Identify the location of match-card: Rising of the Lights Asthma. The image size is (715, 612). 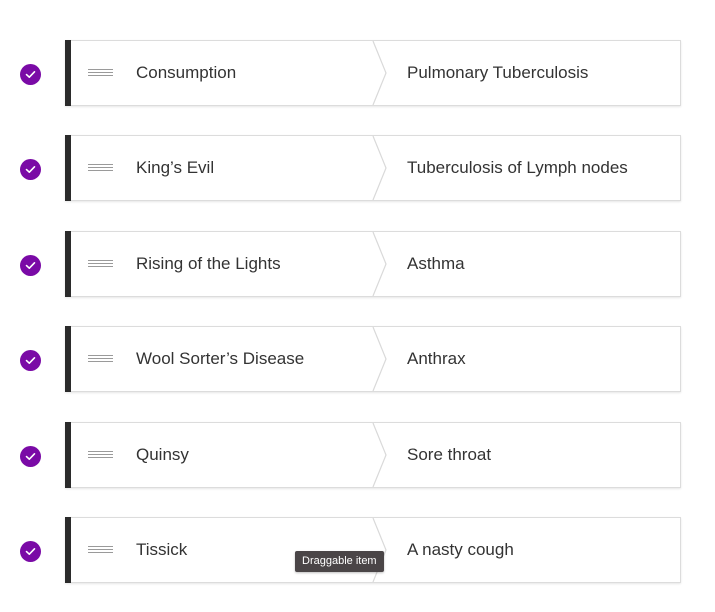
(373, 264).